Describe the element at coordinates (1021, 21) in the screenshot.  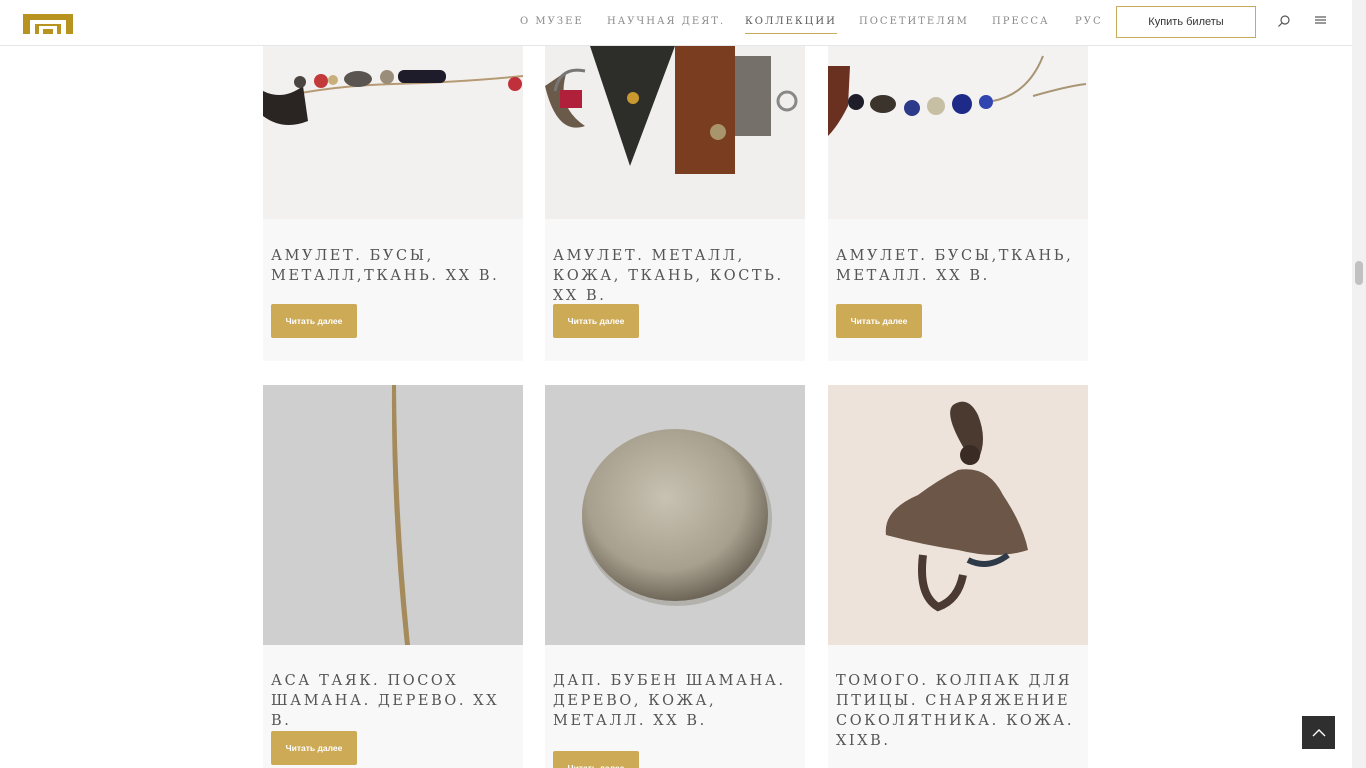
I see `nav-press: ПРЕССА` at that location.